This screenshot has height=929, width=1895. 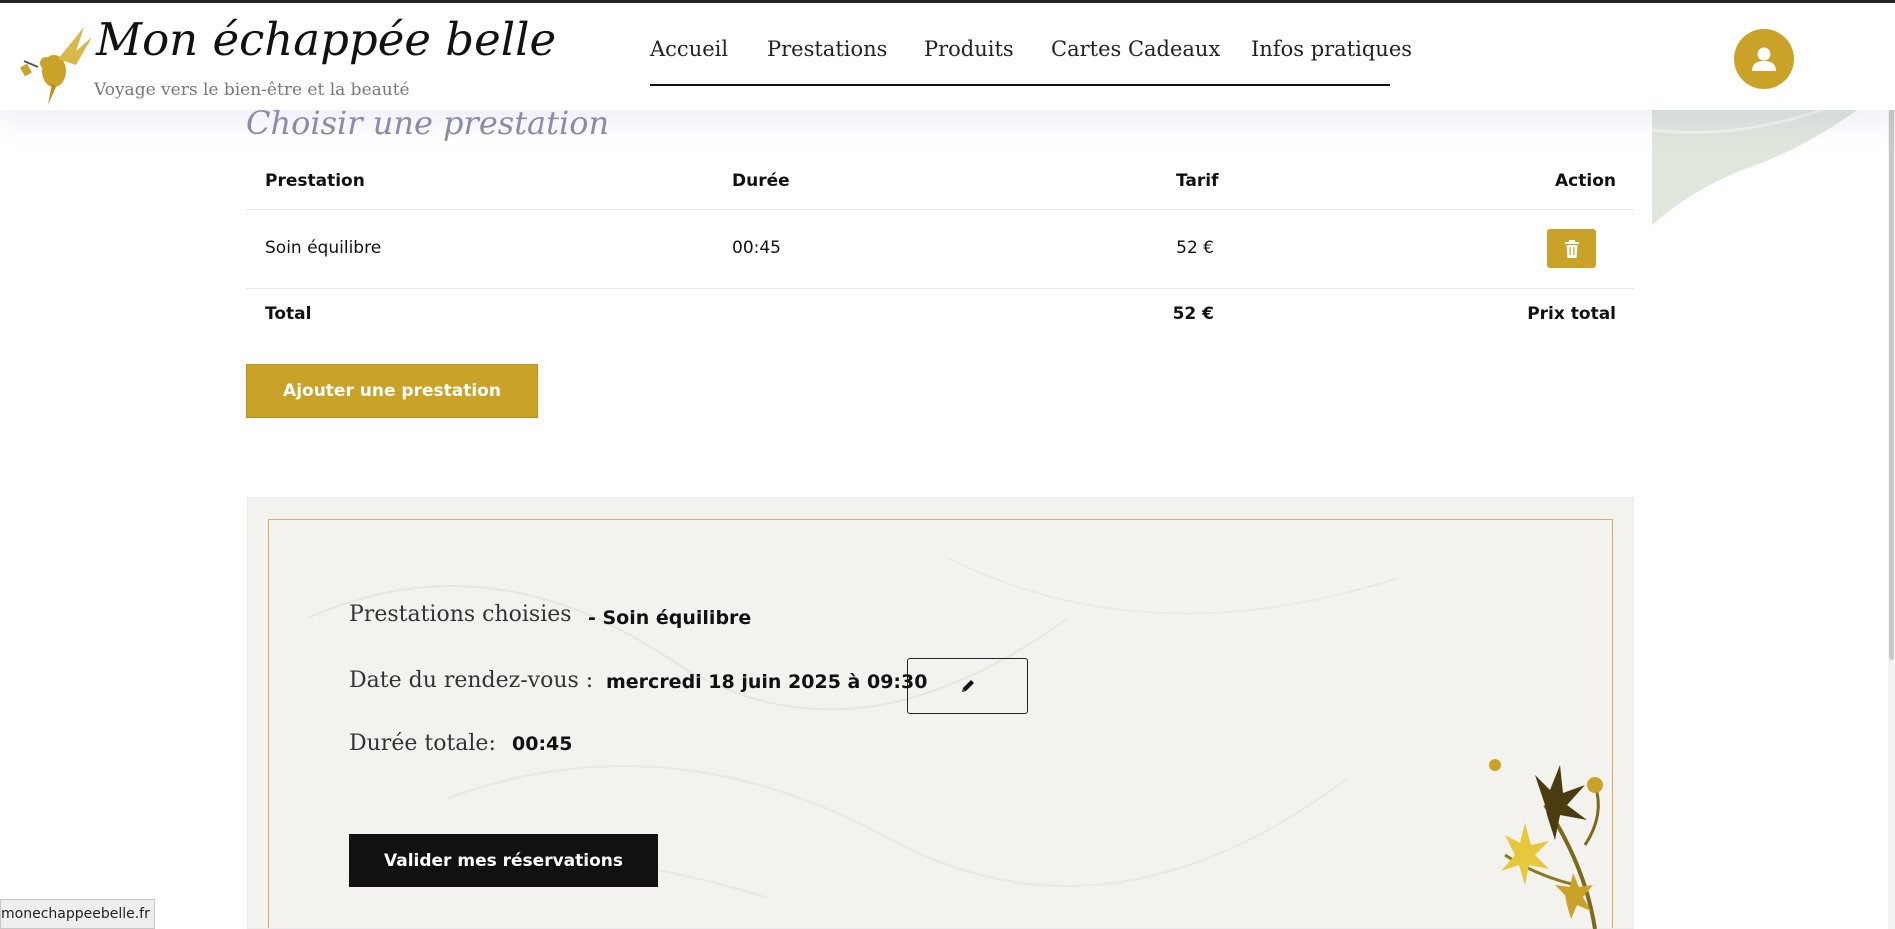 What do you see at coordinates (288, 314) in the screenshot?
I see `total-label: Total` at bounding box center [288, 314].